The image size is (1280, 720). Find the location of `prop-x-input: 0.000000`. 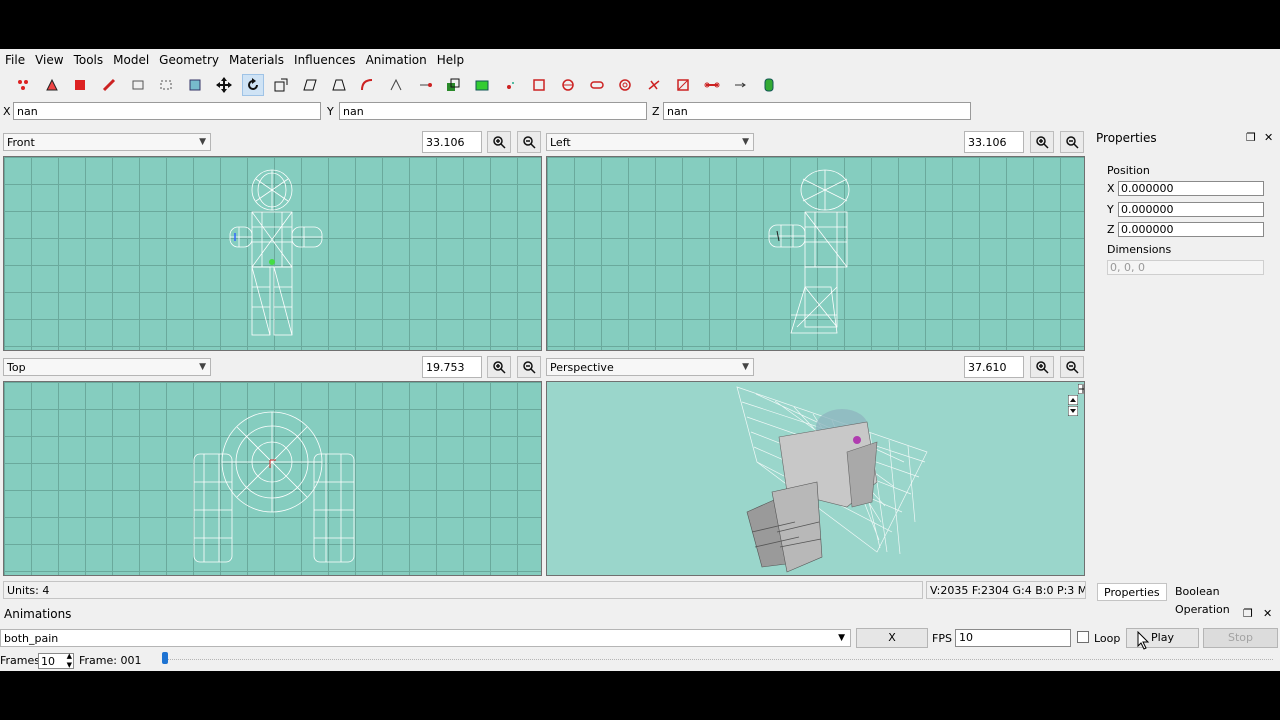

prop-x-input: 0.000000 is located at coordinates (1191, 188).